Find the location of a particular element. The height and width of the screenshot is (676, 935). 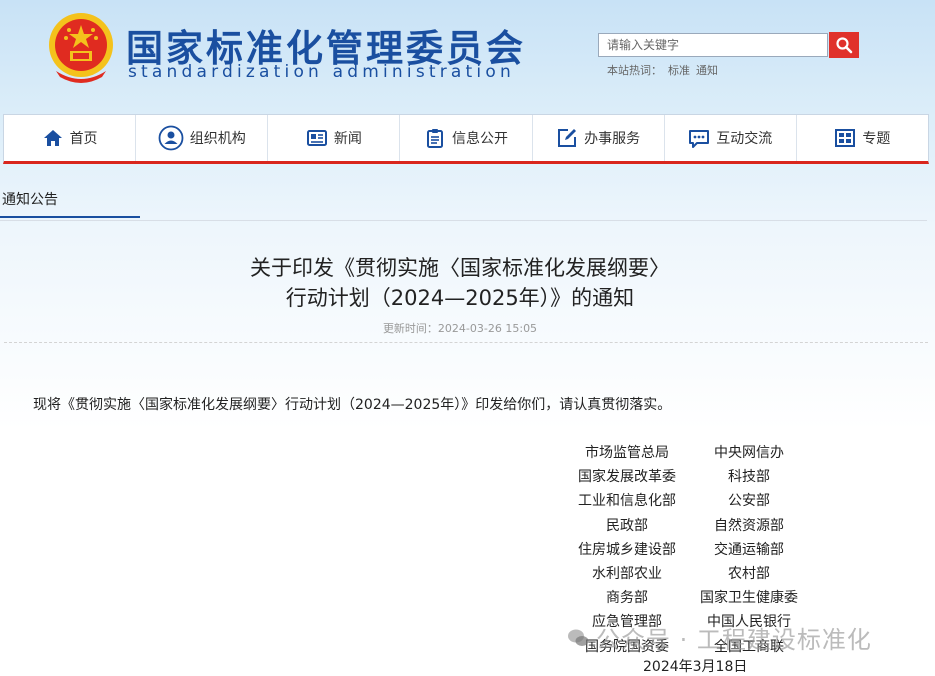

signer-row: 市场监管总局 中央网信办 is located at coordinates (690, 452).